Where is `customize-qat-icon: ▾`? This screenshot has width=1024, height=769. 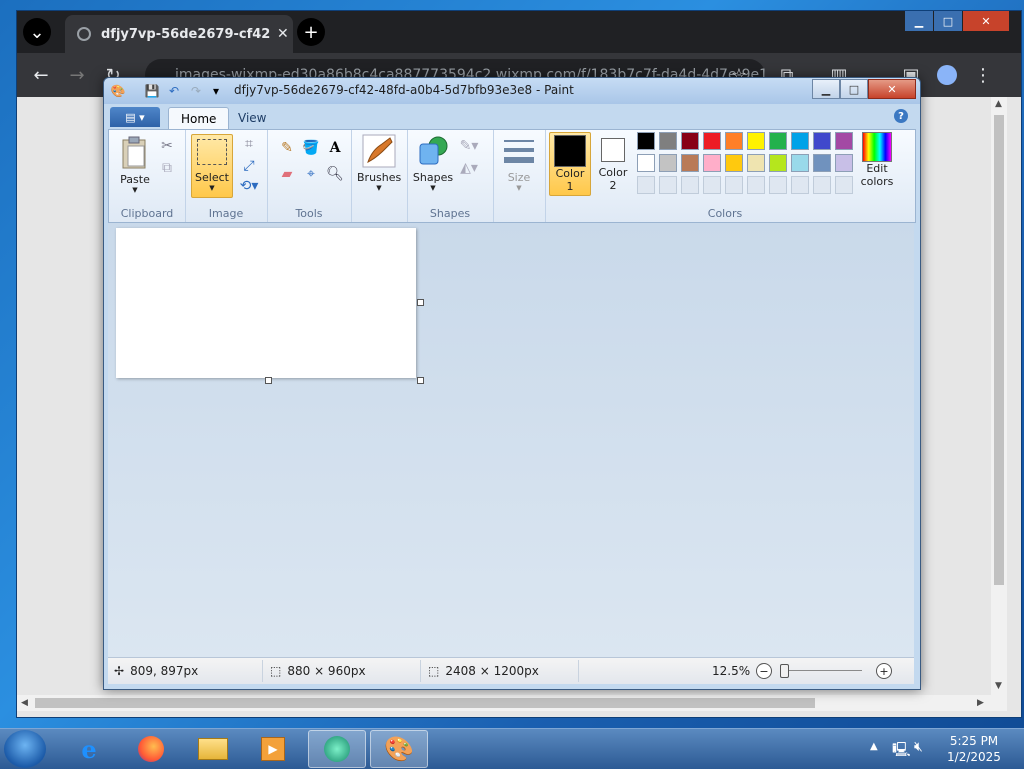 customize-qat-icon: ▾ is located at coordinates (216, 91).